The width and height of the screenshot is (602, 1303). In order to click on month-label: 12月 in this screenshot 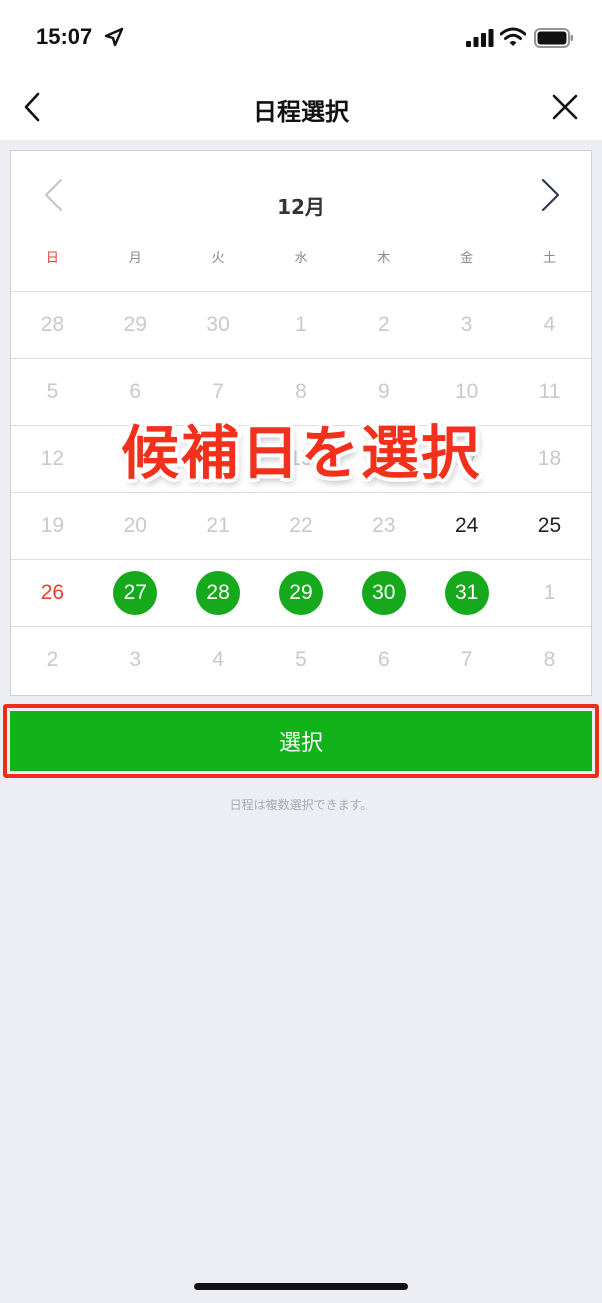, I will do `click(301, 207)`.